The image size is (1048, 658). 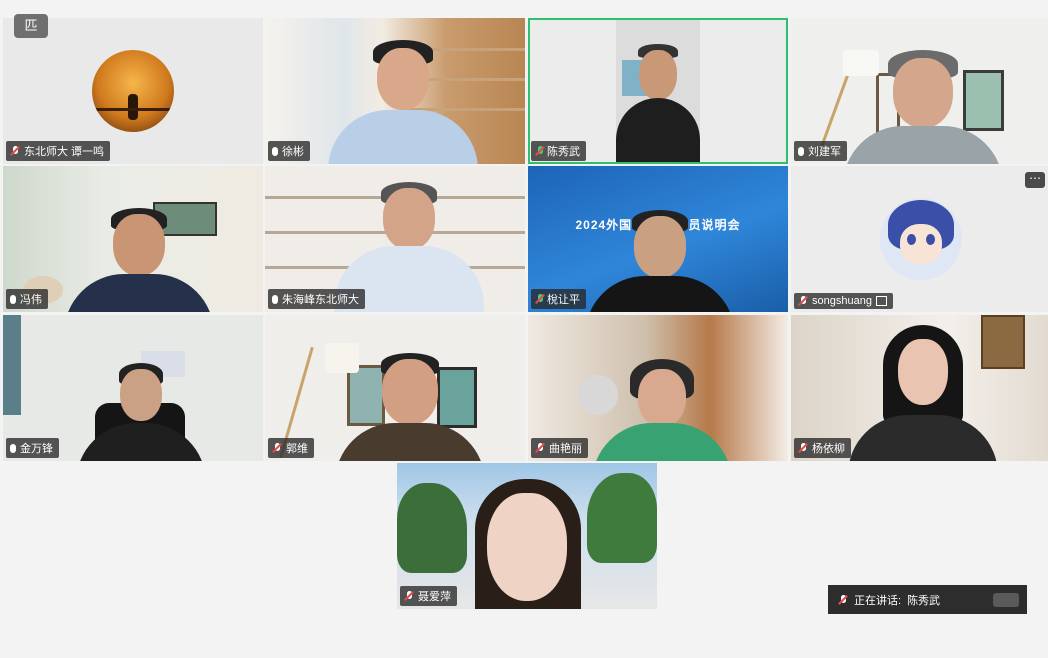 I want to click on name-tag: 徐彬, so click(x=289, y=151).